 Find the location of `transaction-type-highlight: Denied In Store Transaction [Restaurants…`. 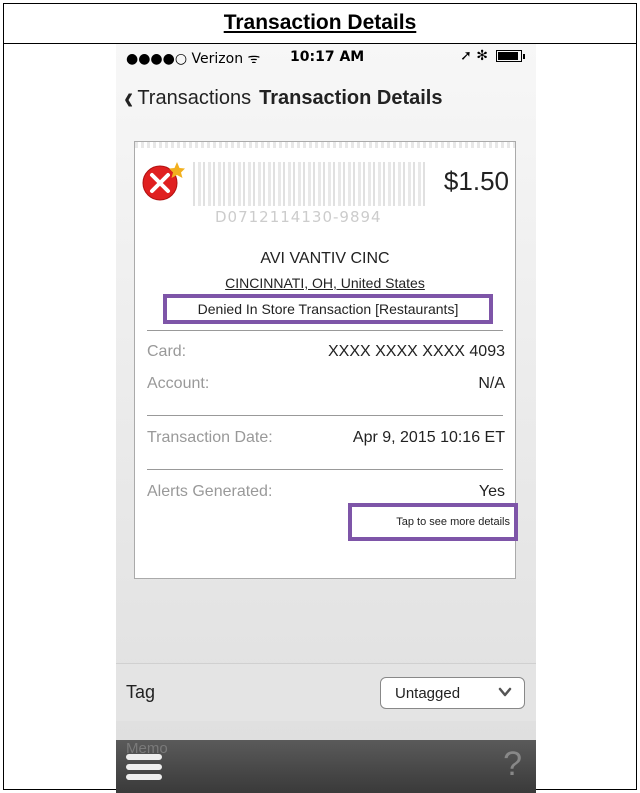

transaction-type-highlight: Denied In Store Transaction [Restaurants… is located at coordinates (328, 309).